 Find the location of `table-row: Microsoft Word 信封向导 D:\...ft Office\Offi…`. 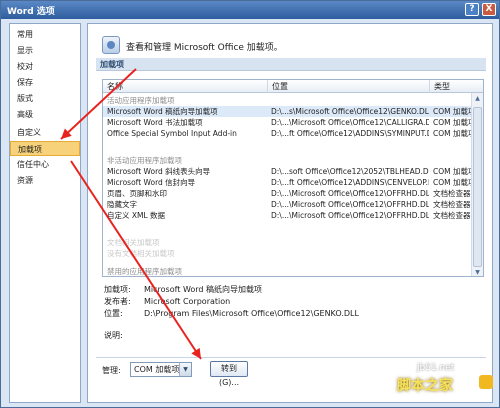

table-row: Microsoft Word 信封向导 D:\...ft Office\Offi… is located at coordinates (293, 182).